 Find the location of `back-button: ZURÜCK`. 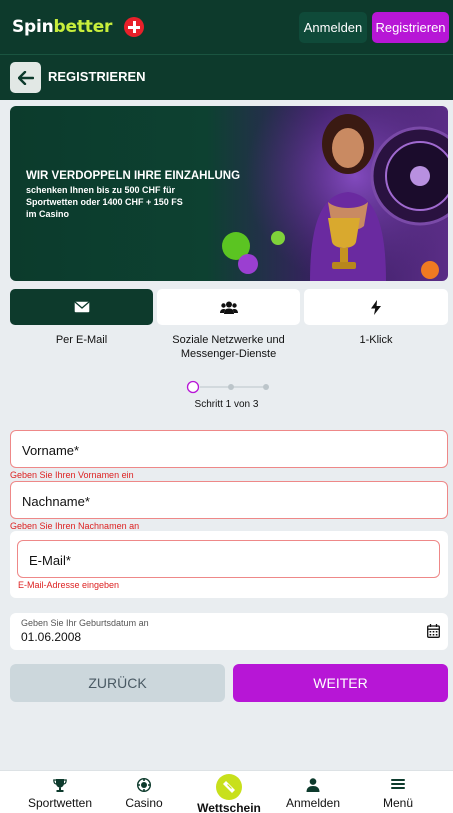

back-button: ZURÜCK is located at coordinates (117, 683).